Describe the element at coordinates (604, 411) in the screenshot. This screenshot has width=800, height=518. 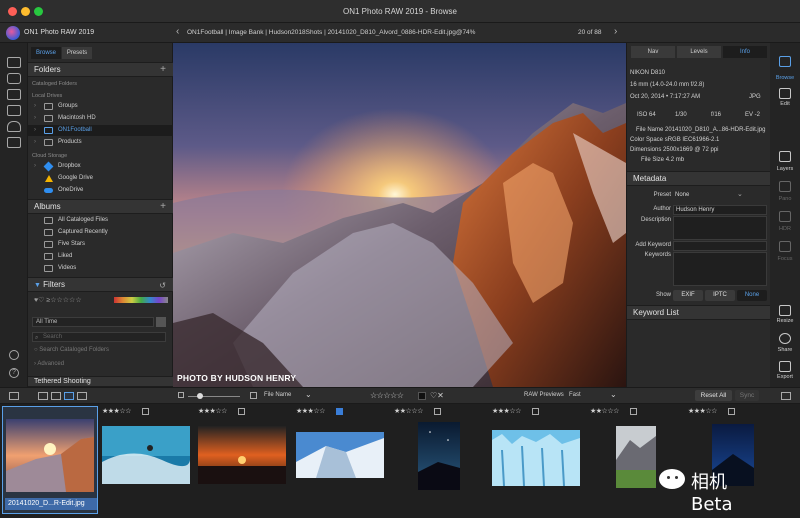
I see `star-rating: ★★☆☆☆` at that location.